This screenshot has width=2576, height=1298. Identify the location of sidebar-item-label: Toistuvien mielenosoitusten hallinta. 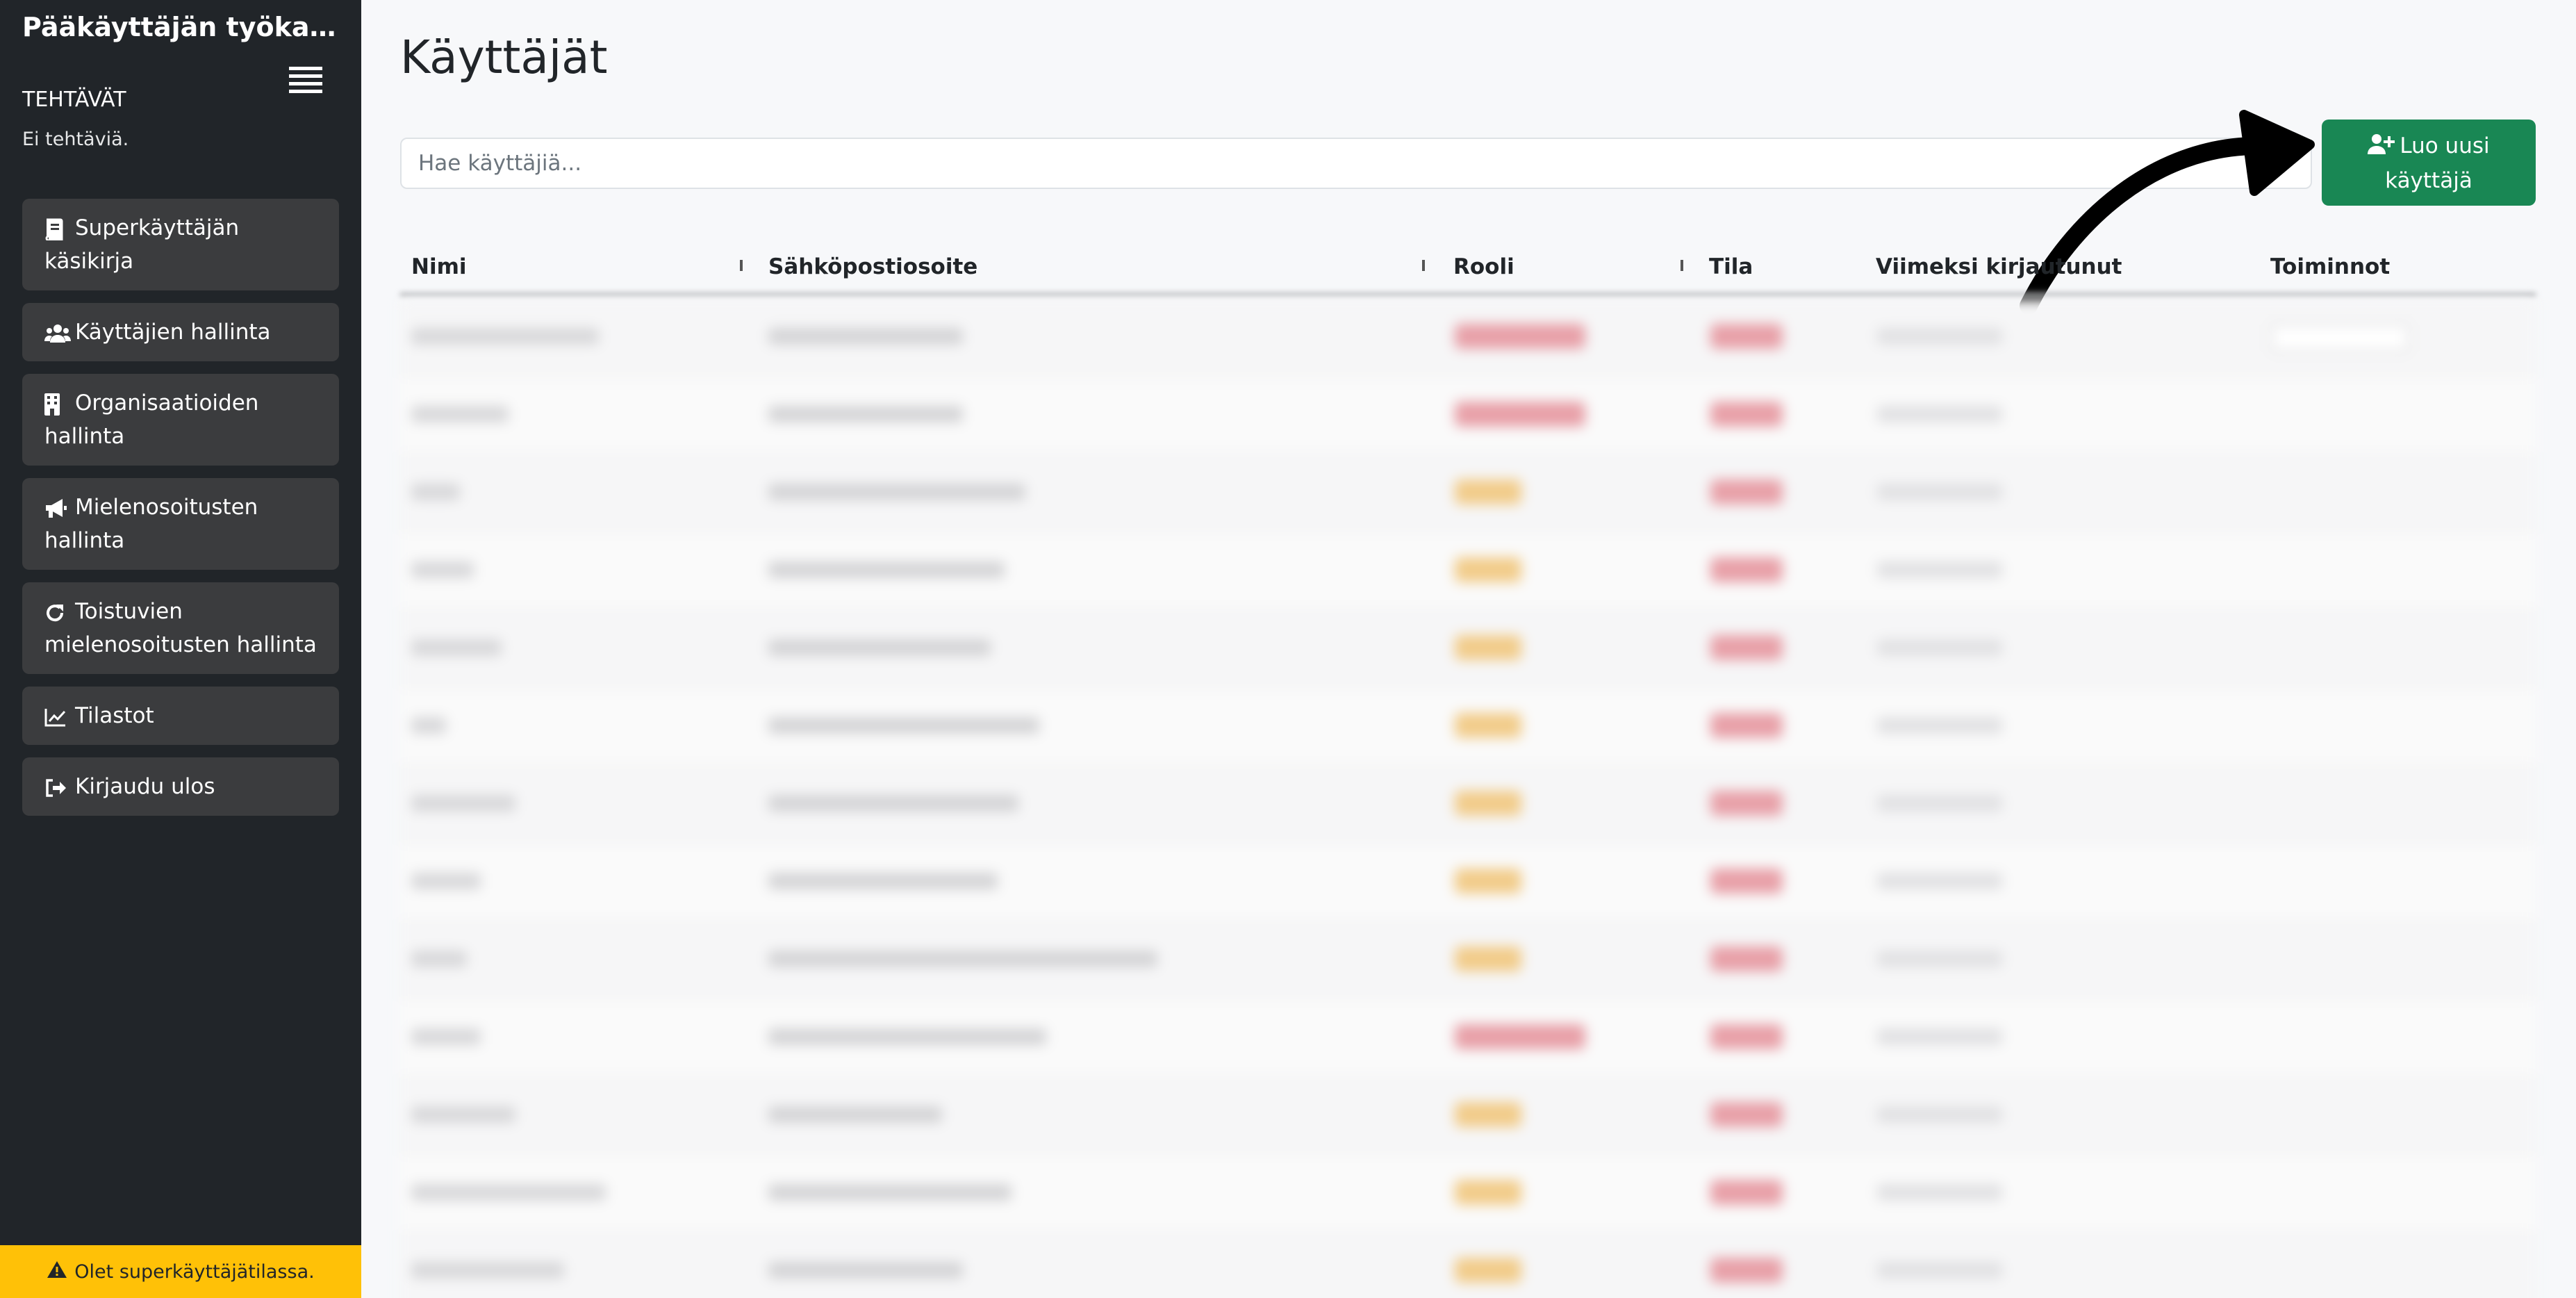
(181, 628).